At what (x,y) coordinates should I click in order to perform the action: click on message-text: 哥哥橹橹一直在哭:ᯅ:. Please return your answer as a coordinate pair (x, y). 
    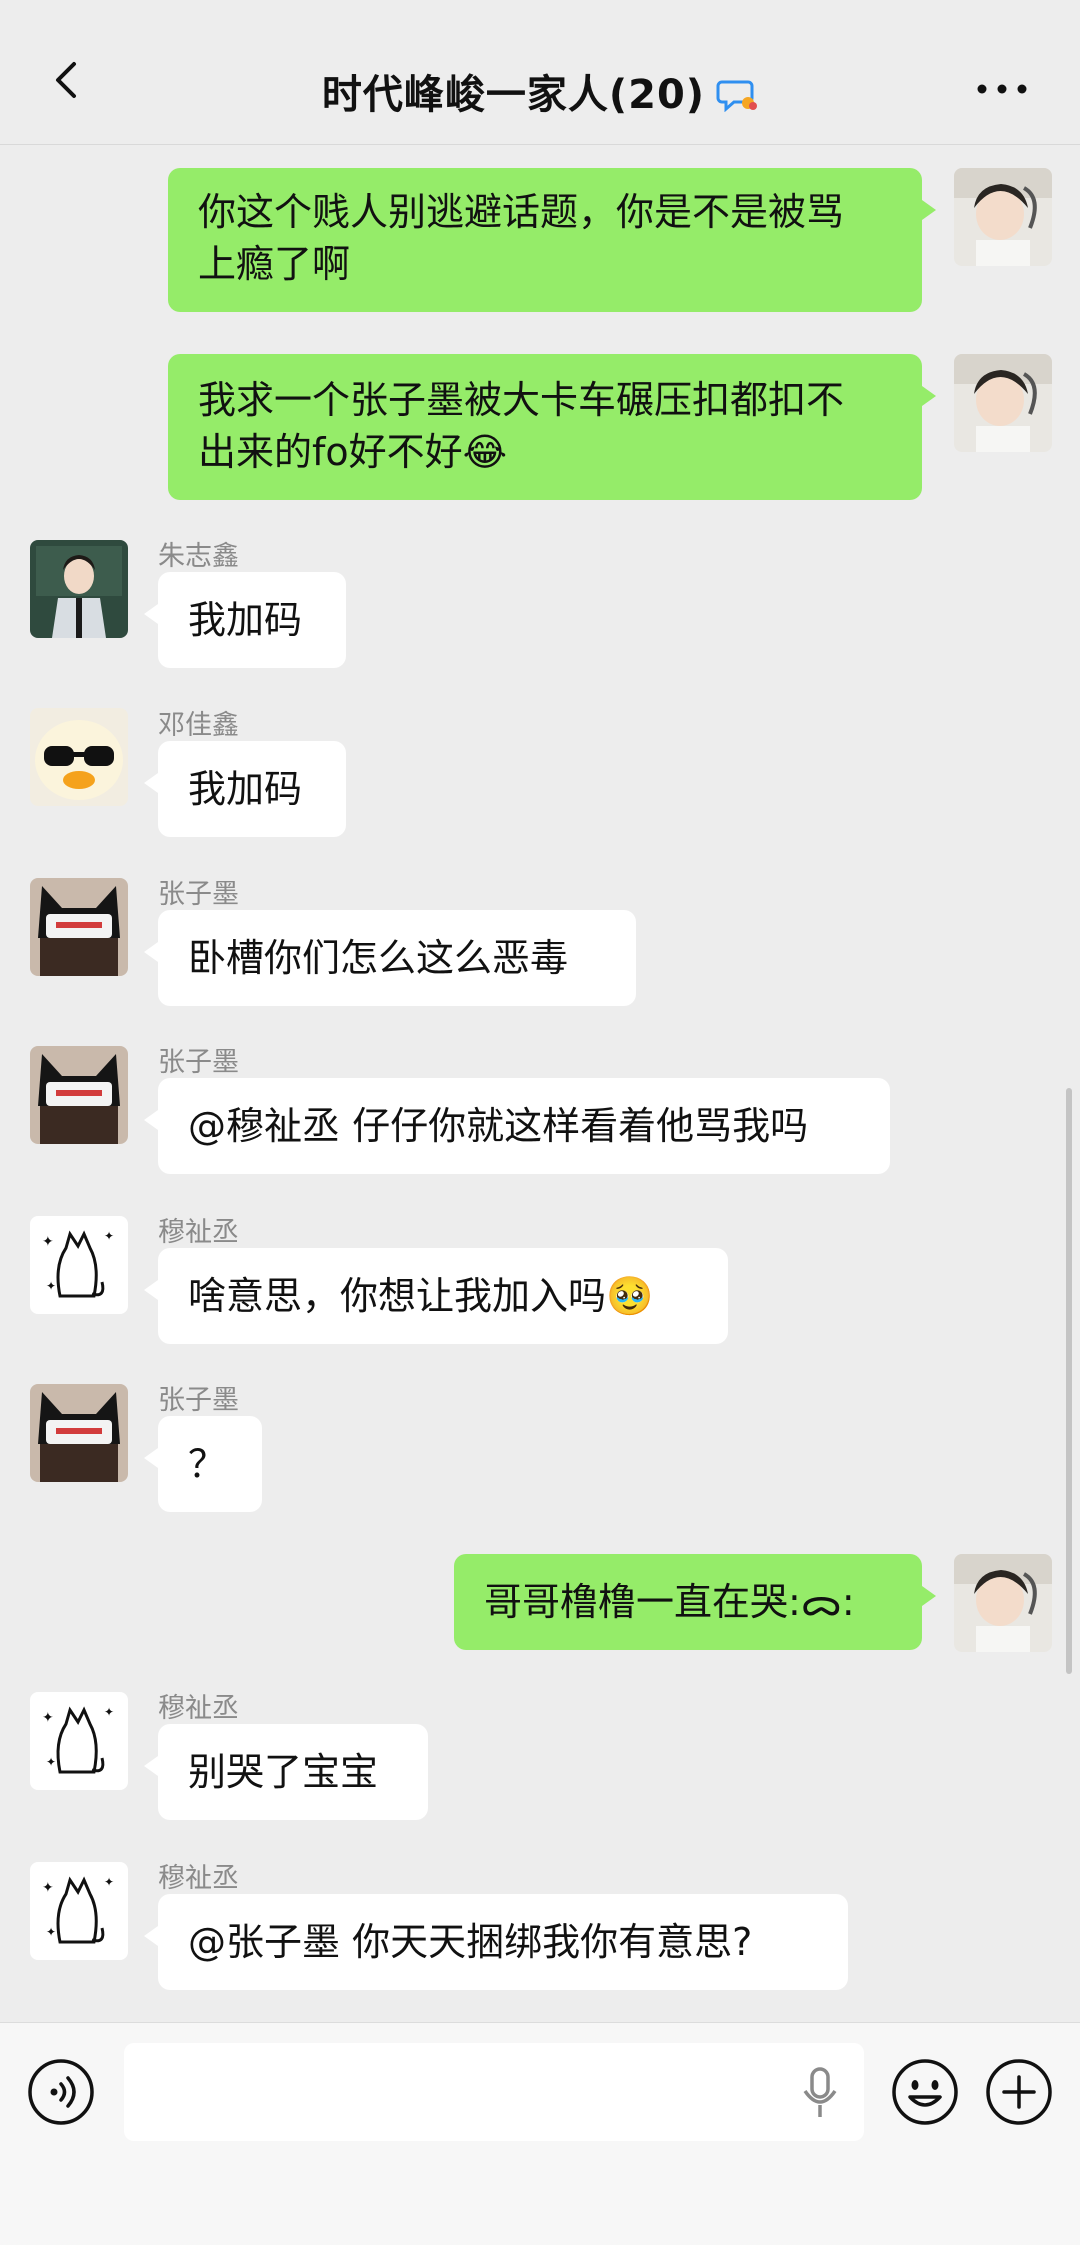
    Looking at the image, I should click on (669, 1602).